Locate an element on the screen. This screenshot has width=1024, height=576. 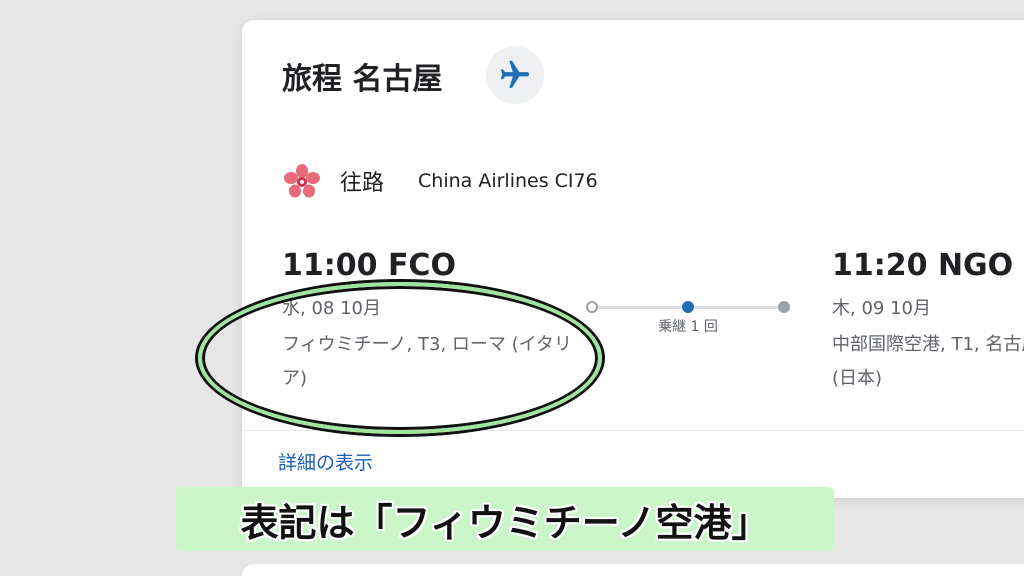
departure-time: 11:00 FCO is located at coordinates (369, 265).